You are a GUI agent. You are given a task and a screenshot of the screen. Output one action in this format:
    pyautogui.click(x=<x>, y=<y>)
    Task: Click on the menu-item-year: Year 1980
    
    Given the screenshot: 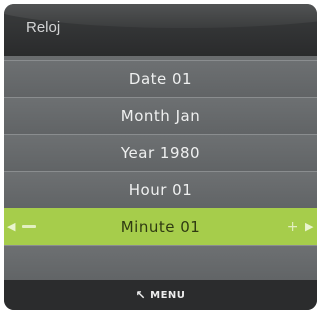 What is the action you would take?
    pyautogui.click(x=160, y=152)
    